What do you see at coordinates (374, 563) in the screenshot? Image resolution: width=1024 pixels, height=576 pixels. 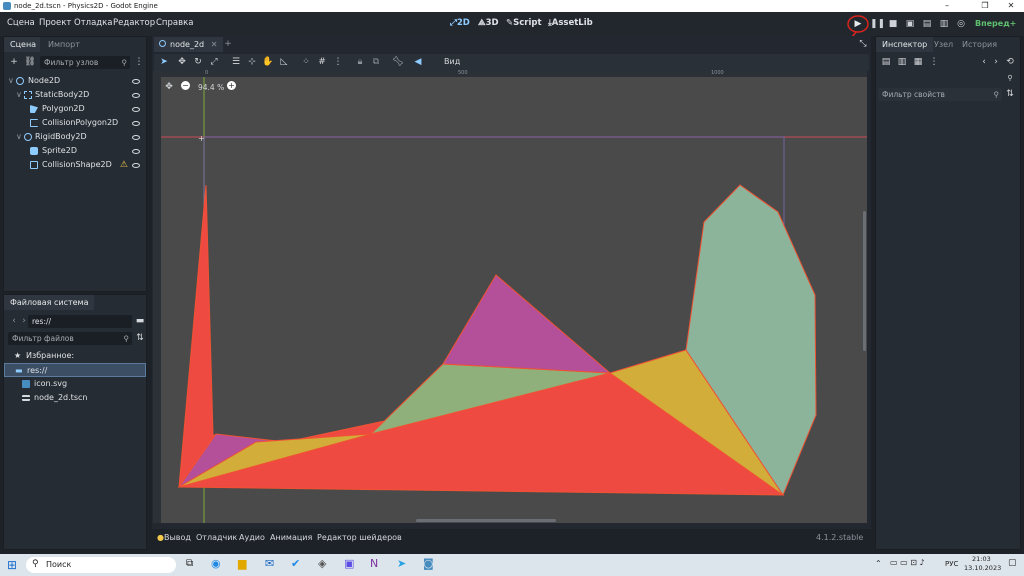 I see `onenote-icon: N` at bounding box center [374, 563].